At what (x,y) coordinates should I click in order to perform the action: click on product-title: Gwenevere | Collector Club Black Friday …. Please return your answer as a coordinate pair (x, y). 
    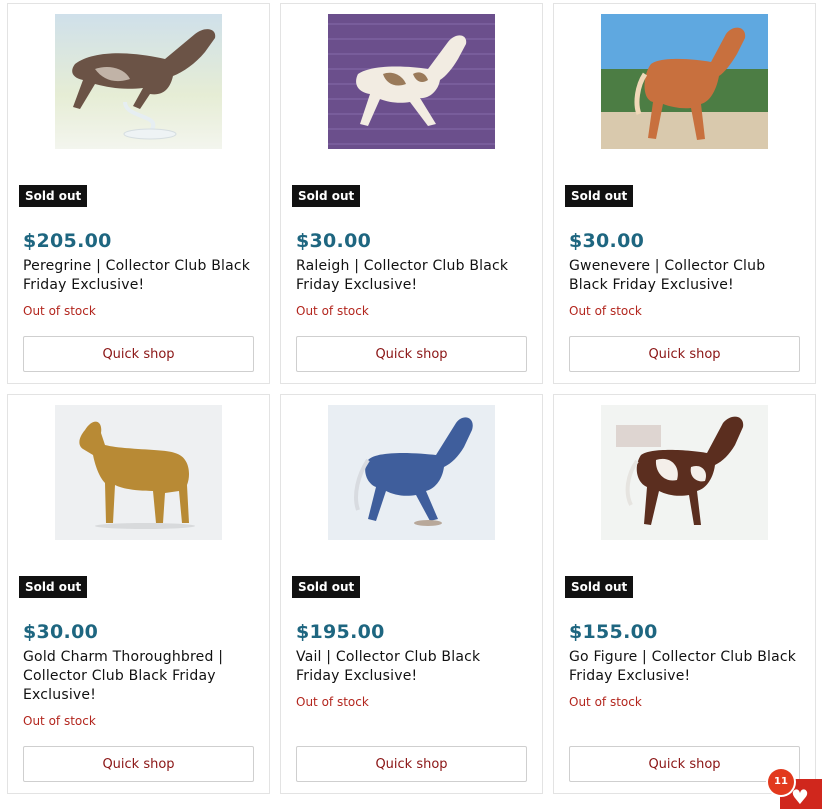
    Looking at the image, I should click on (684, 276).